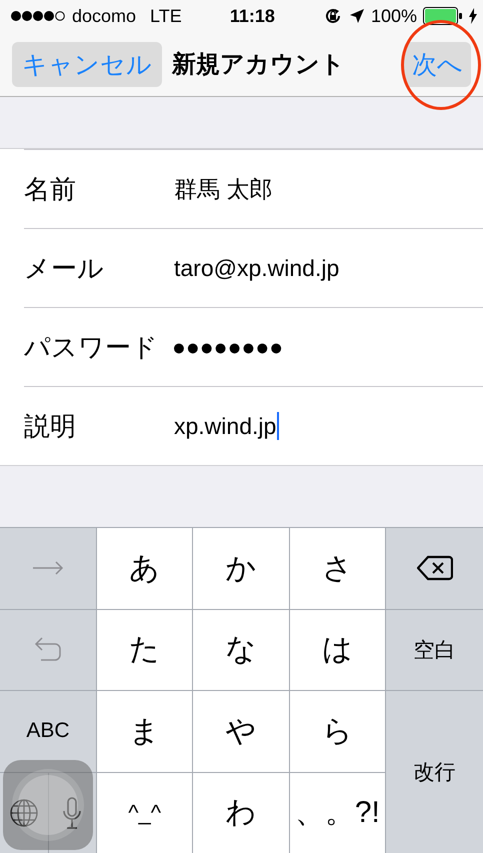 Image resolution: width=483 pixels, height=853 pixels. Describe the element at coordinates (241, 568) in the screenshot. I see `kana-key: か` at that location.